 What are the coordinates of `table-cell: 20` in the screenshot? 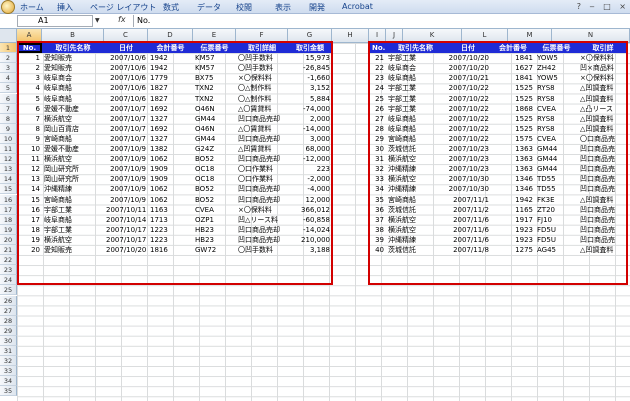 It's located at (29, 250).